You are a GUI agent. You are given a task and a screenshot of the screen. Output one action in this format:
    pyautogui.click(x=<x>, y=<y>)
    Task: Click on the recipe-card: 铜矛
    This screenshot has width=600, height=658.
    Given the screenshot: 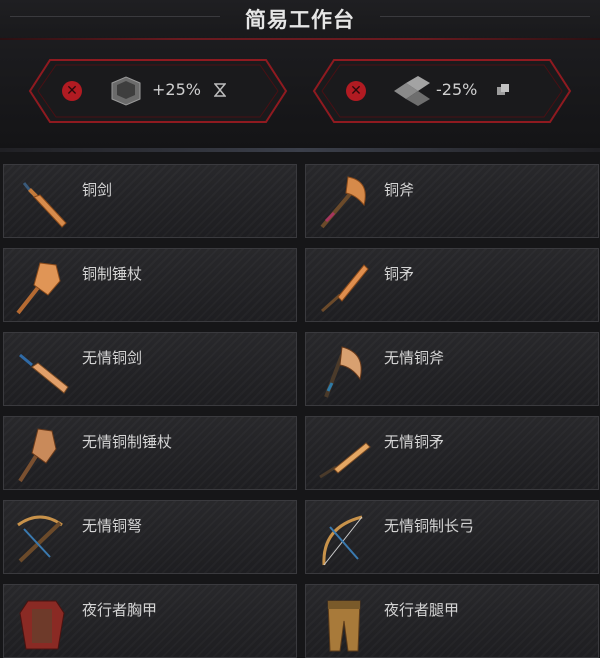 What is the action you would take?
    pyautogui.click(x=452, y=285)
    